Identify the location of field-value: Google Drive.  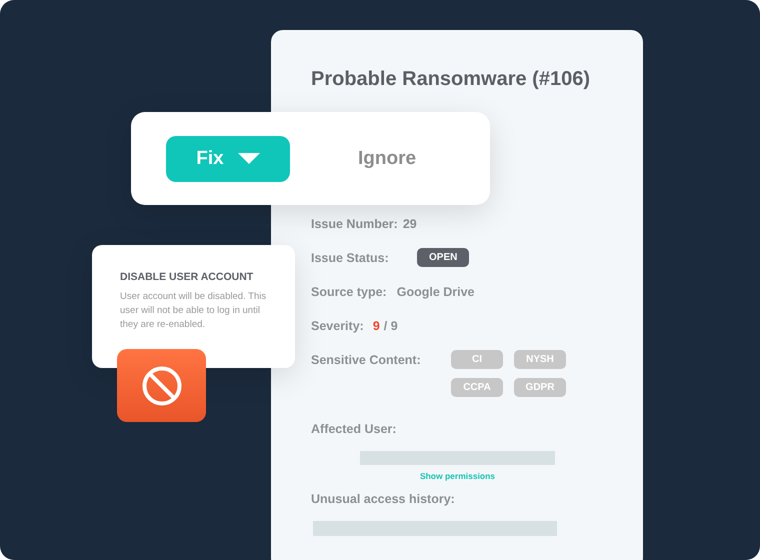
(435, 292).